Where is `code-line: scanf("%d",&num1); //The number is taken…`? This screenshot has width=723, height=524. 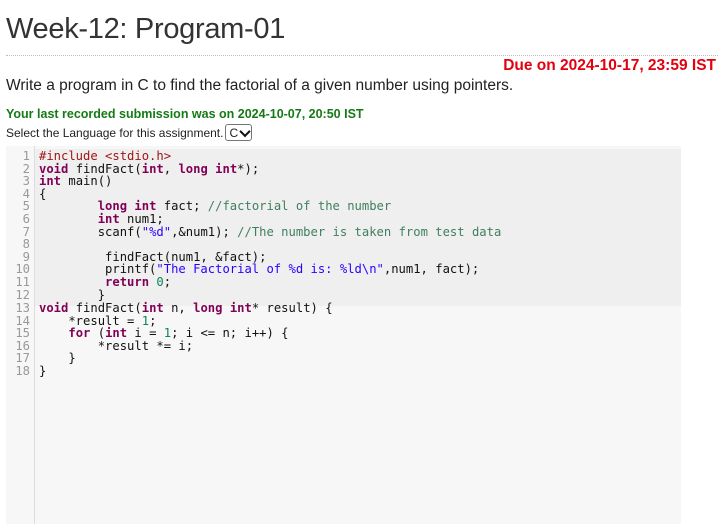
code-line: scanf("%d",&num1); //The number is taken… is located at coordinates (270, 232).